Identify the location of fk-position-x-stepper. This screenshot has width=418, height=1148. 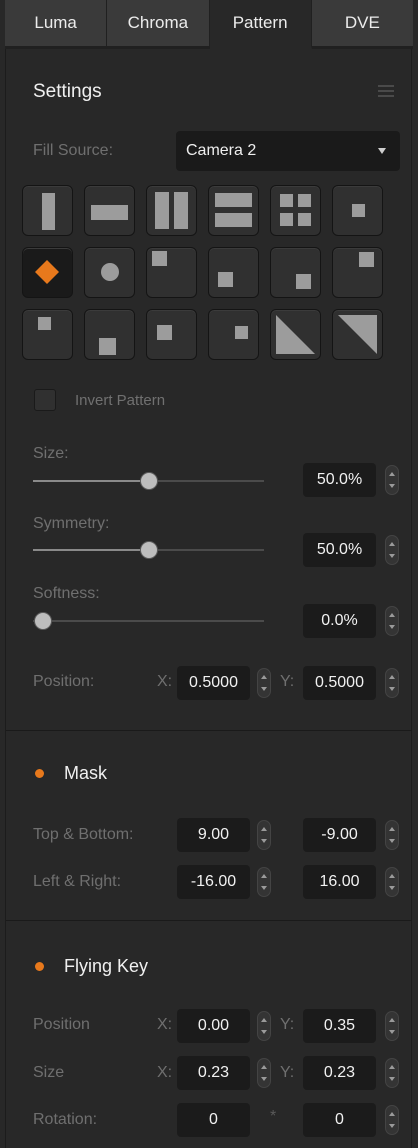
(264, 1026).